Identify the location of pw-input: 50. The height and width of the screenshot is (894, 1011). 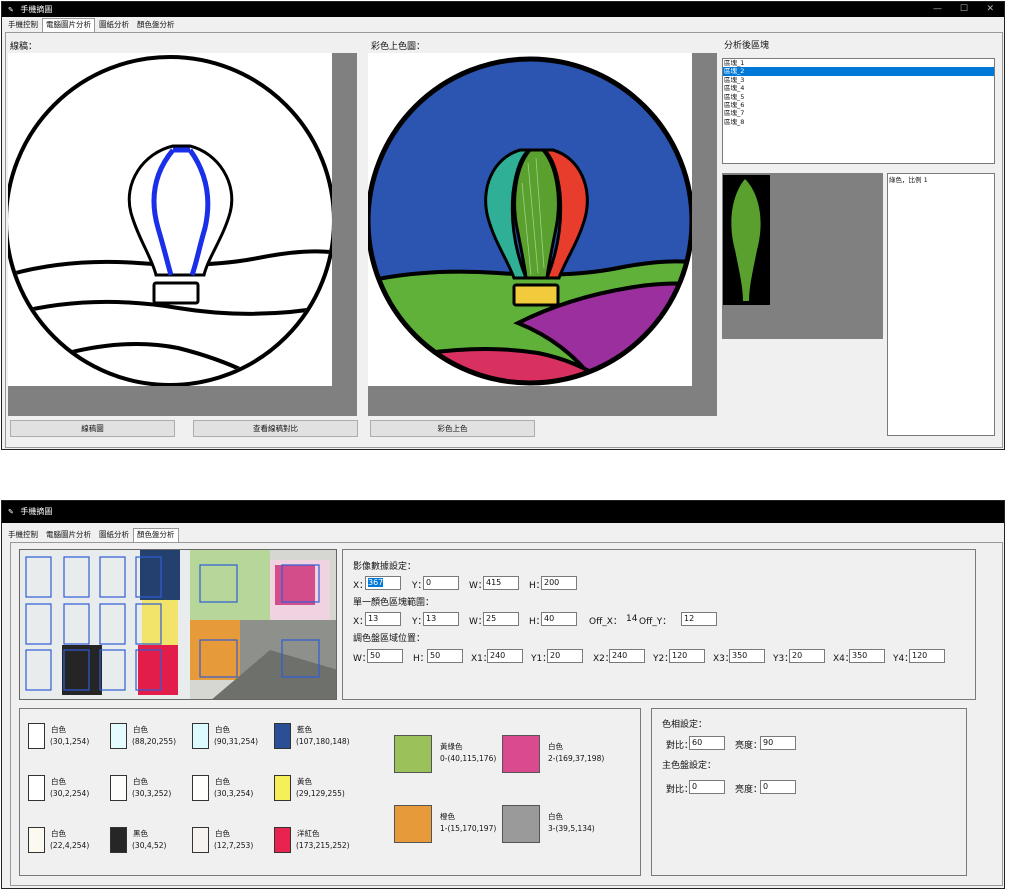
(385, 656).